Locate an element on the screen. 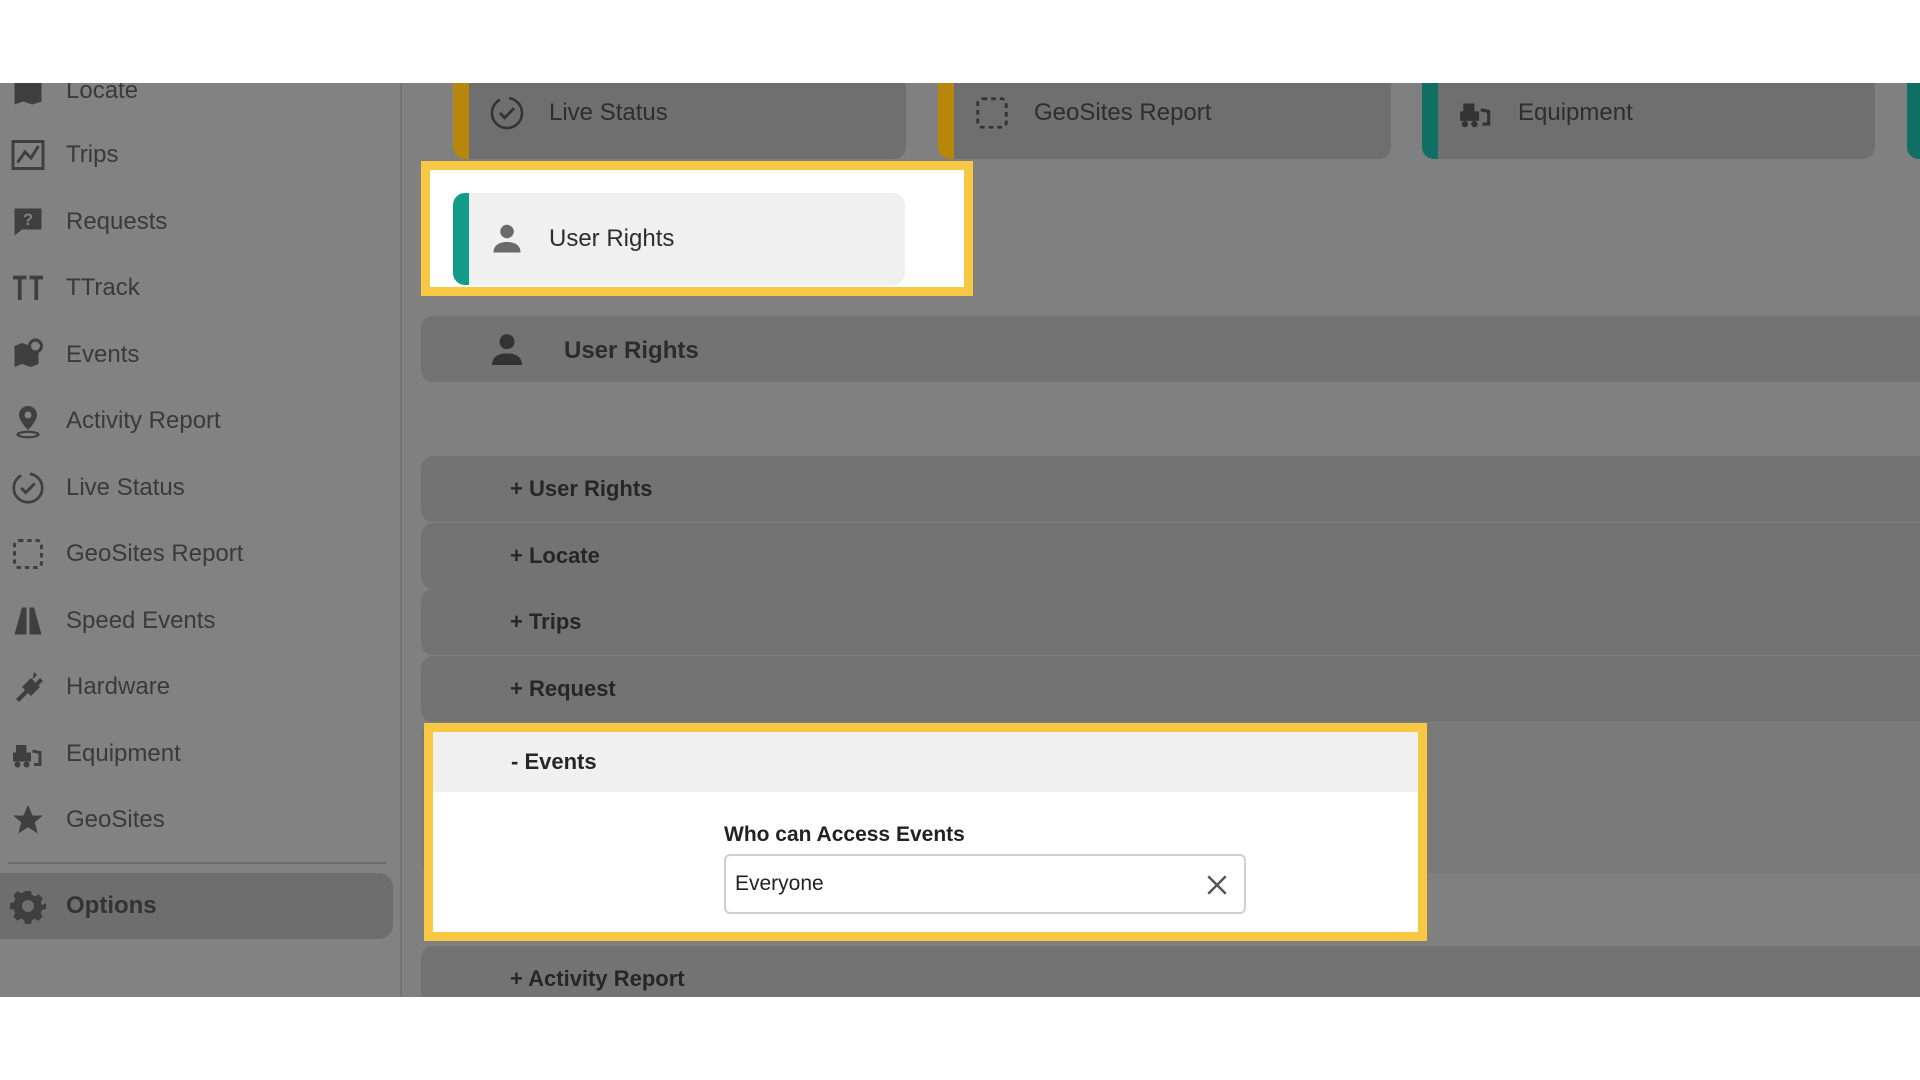  tile-label: Live Status is located at coordinates (608, 112).